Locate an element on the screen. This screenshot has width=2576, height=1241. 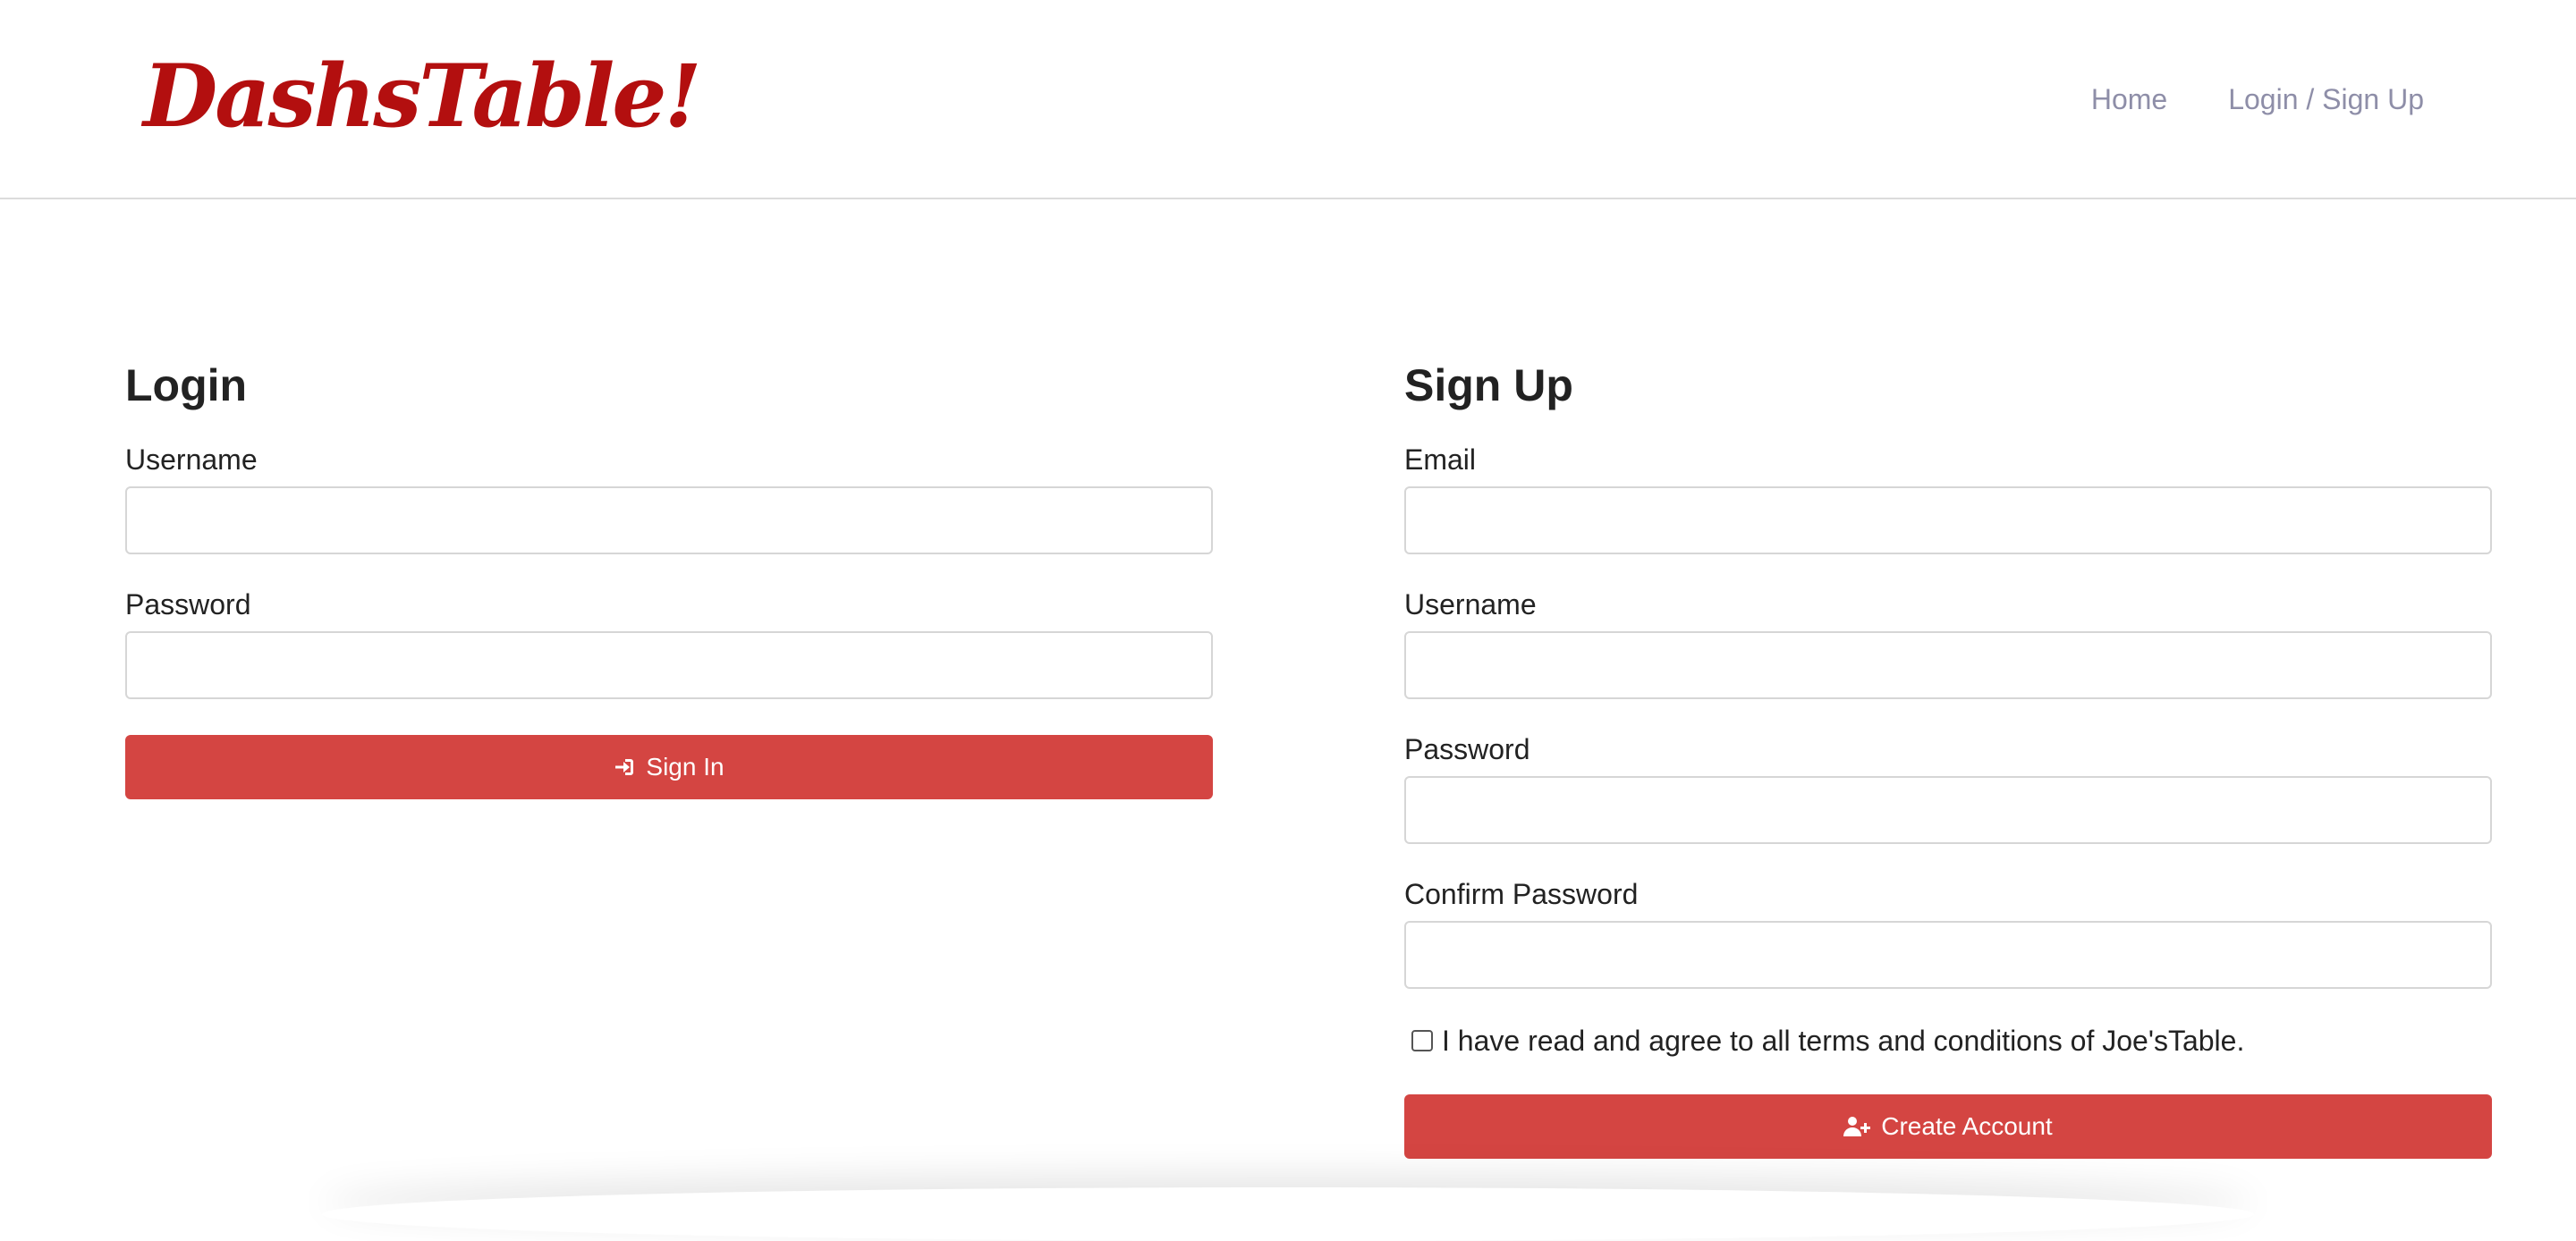
signup-password-label: Password is located at coordinates (1467, 749).